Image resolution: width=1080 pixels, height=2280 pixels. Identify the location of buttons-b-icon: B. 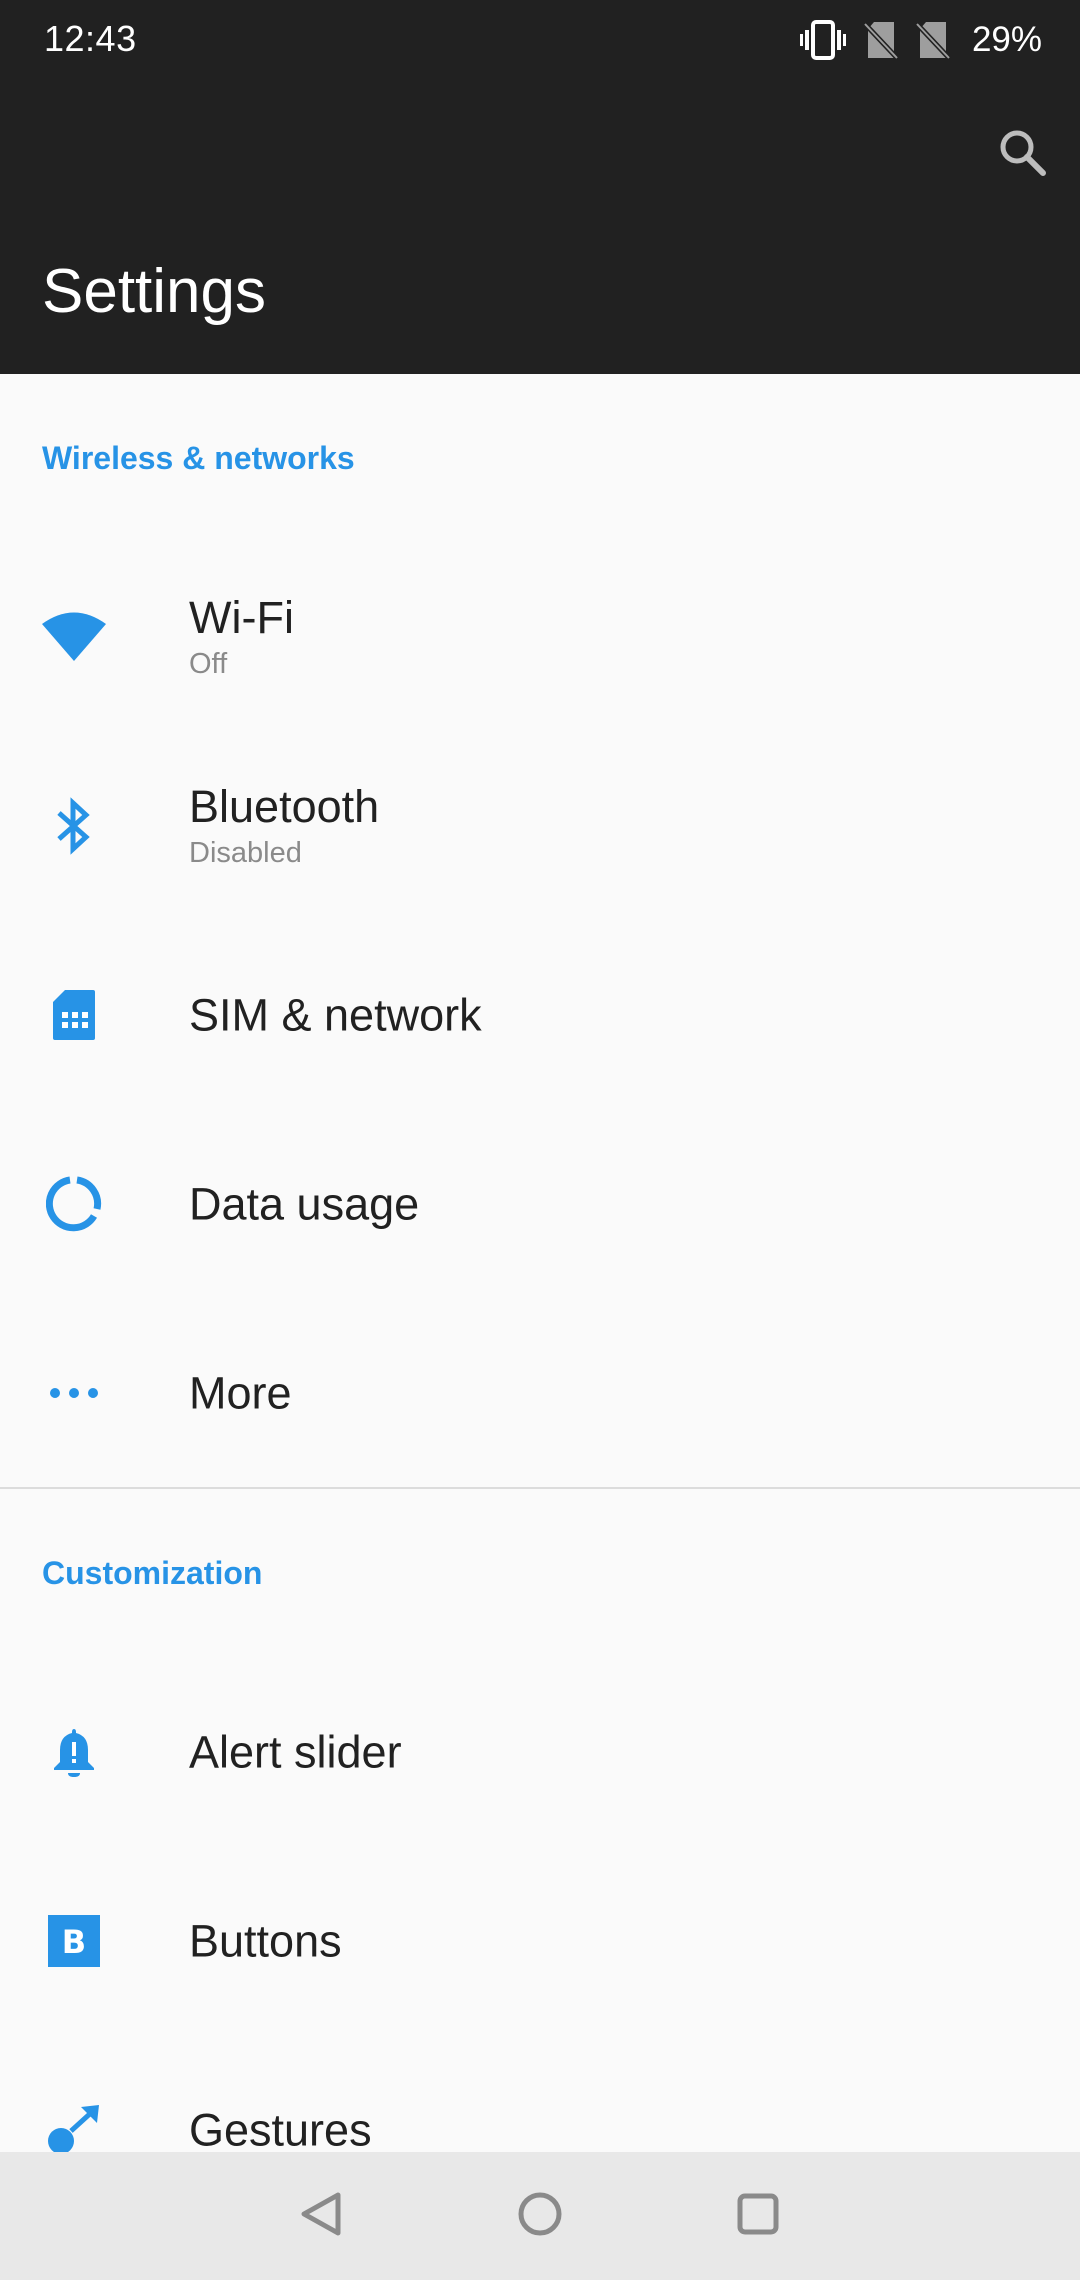
(74, 1941).